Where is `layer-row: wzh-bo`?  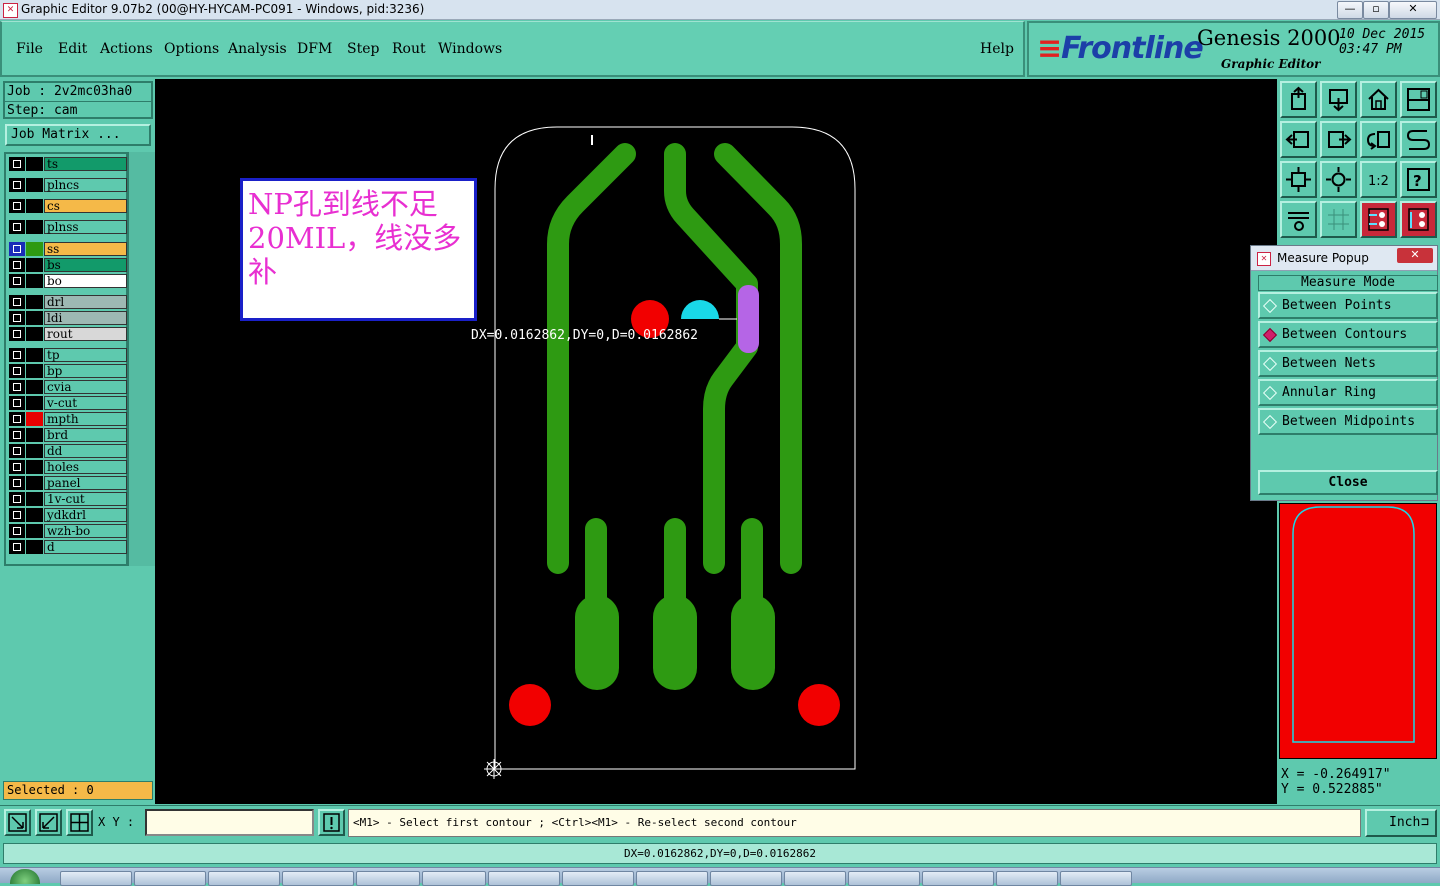
layer-row: wzh-bo is located at coordinates (68, 531).